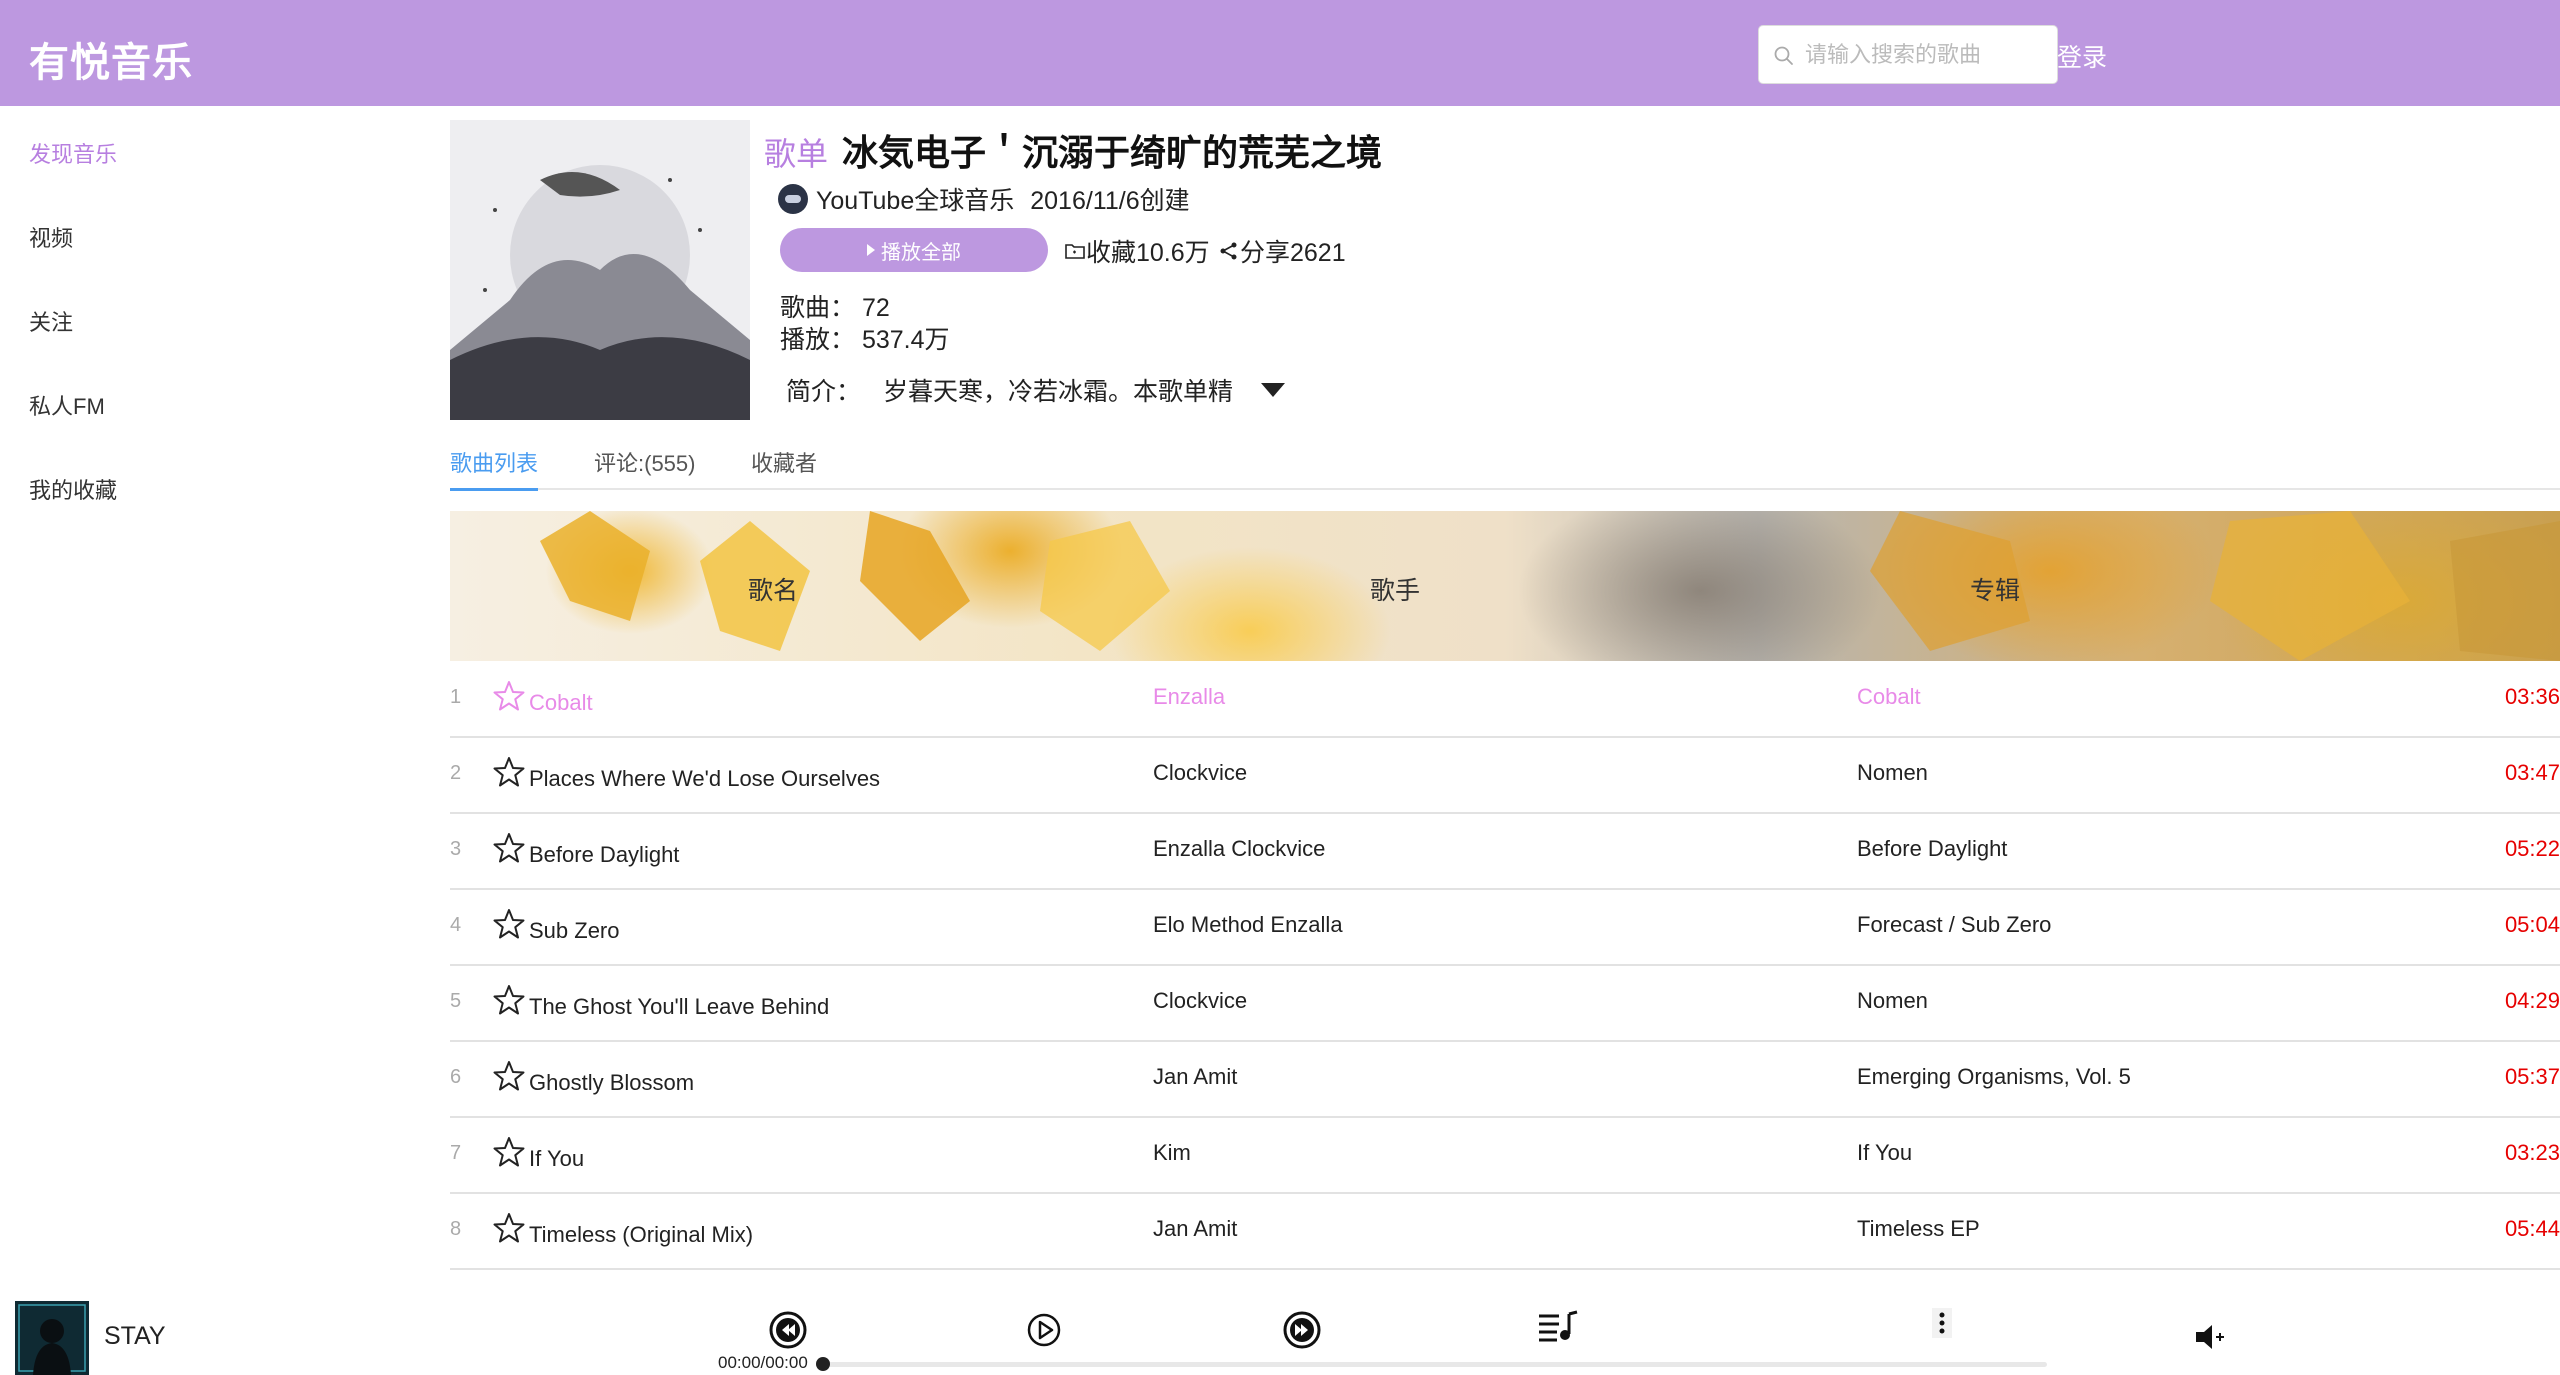  Describe the element at coordinates (1280, 1335) in the screenshot. I see `player-bar: STAY 00:00/00:00` at that location.